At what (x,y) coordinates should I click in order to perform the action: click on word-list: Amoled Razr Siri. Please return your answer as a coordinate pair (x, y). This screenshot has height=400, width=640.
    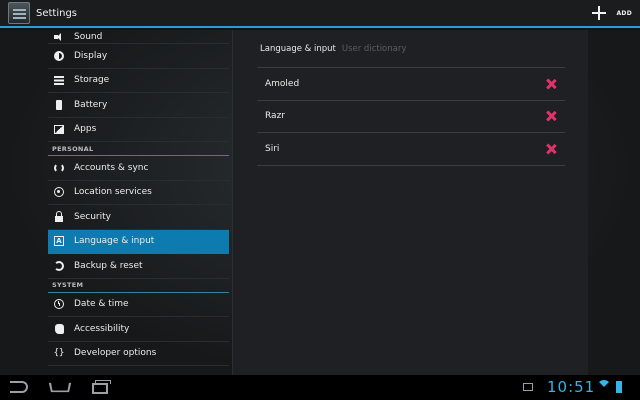
    Looking at the image, I should click on (411, 116).